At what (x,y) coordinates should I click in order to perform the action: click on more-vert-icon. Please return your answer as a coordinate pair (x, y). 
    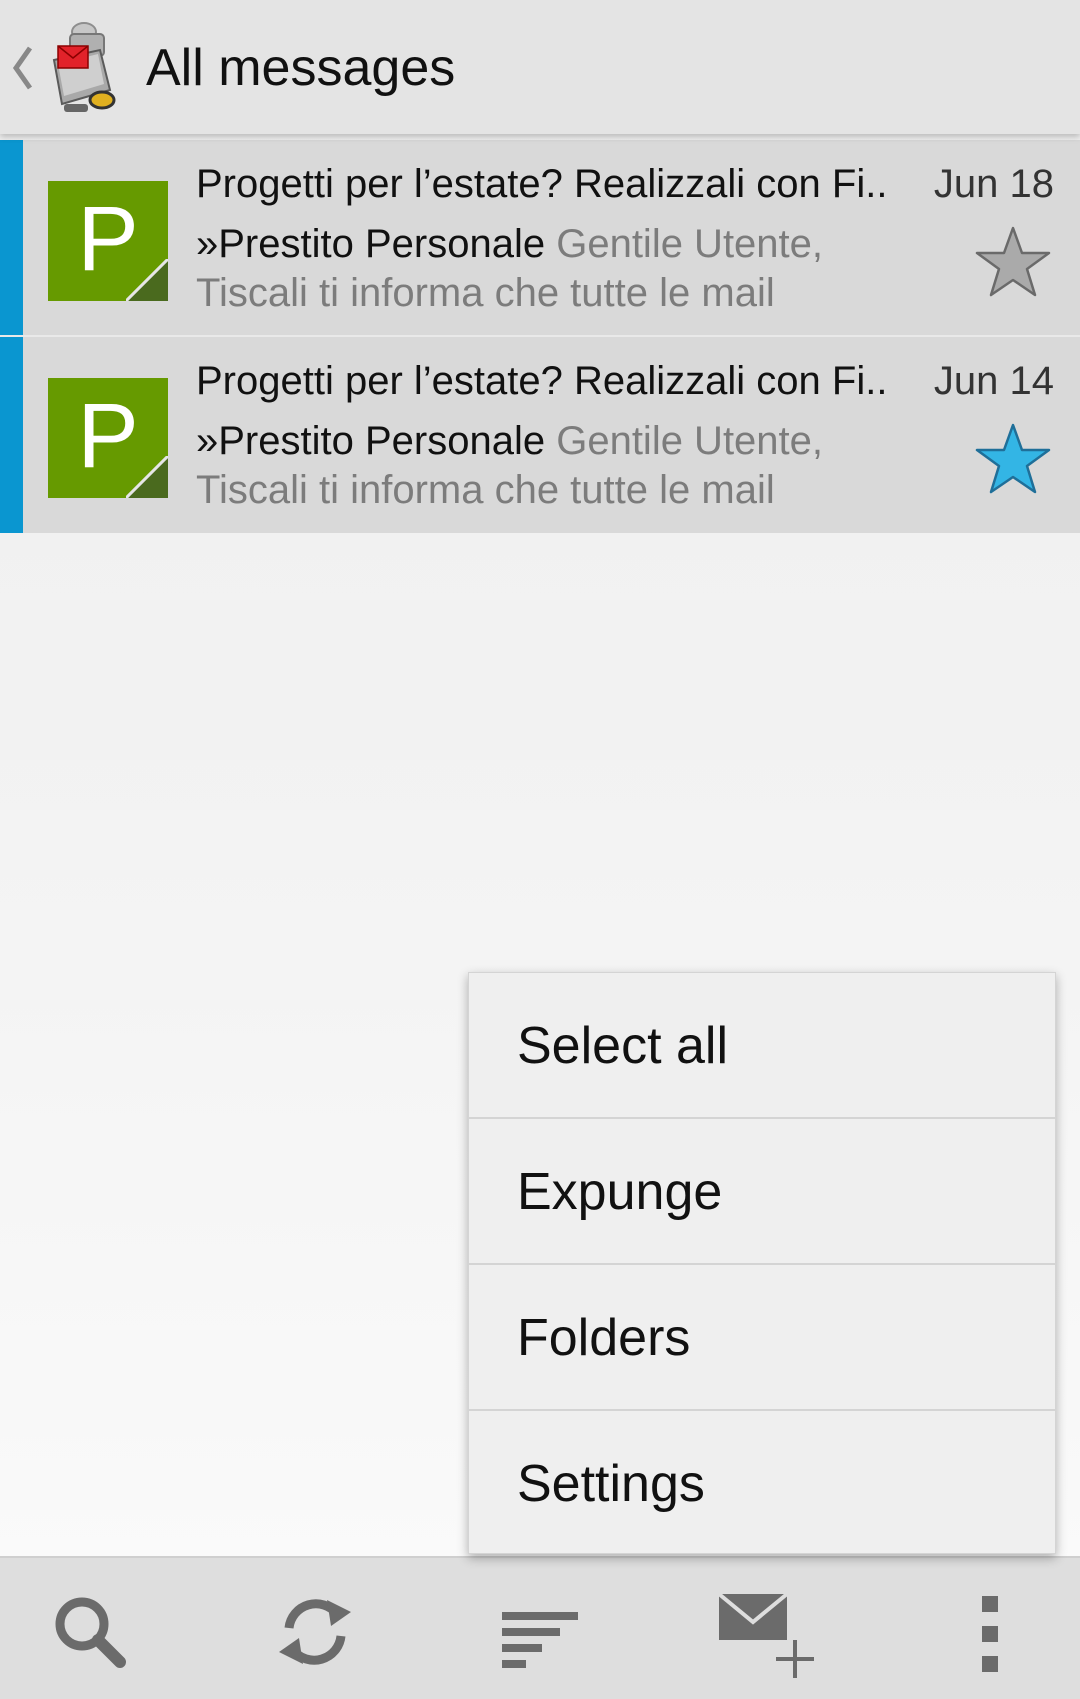
    Looking at the image, I should click on (990, 1634).